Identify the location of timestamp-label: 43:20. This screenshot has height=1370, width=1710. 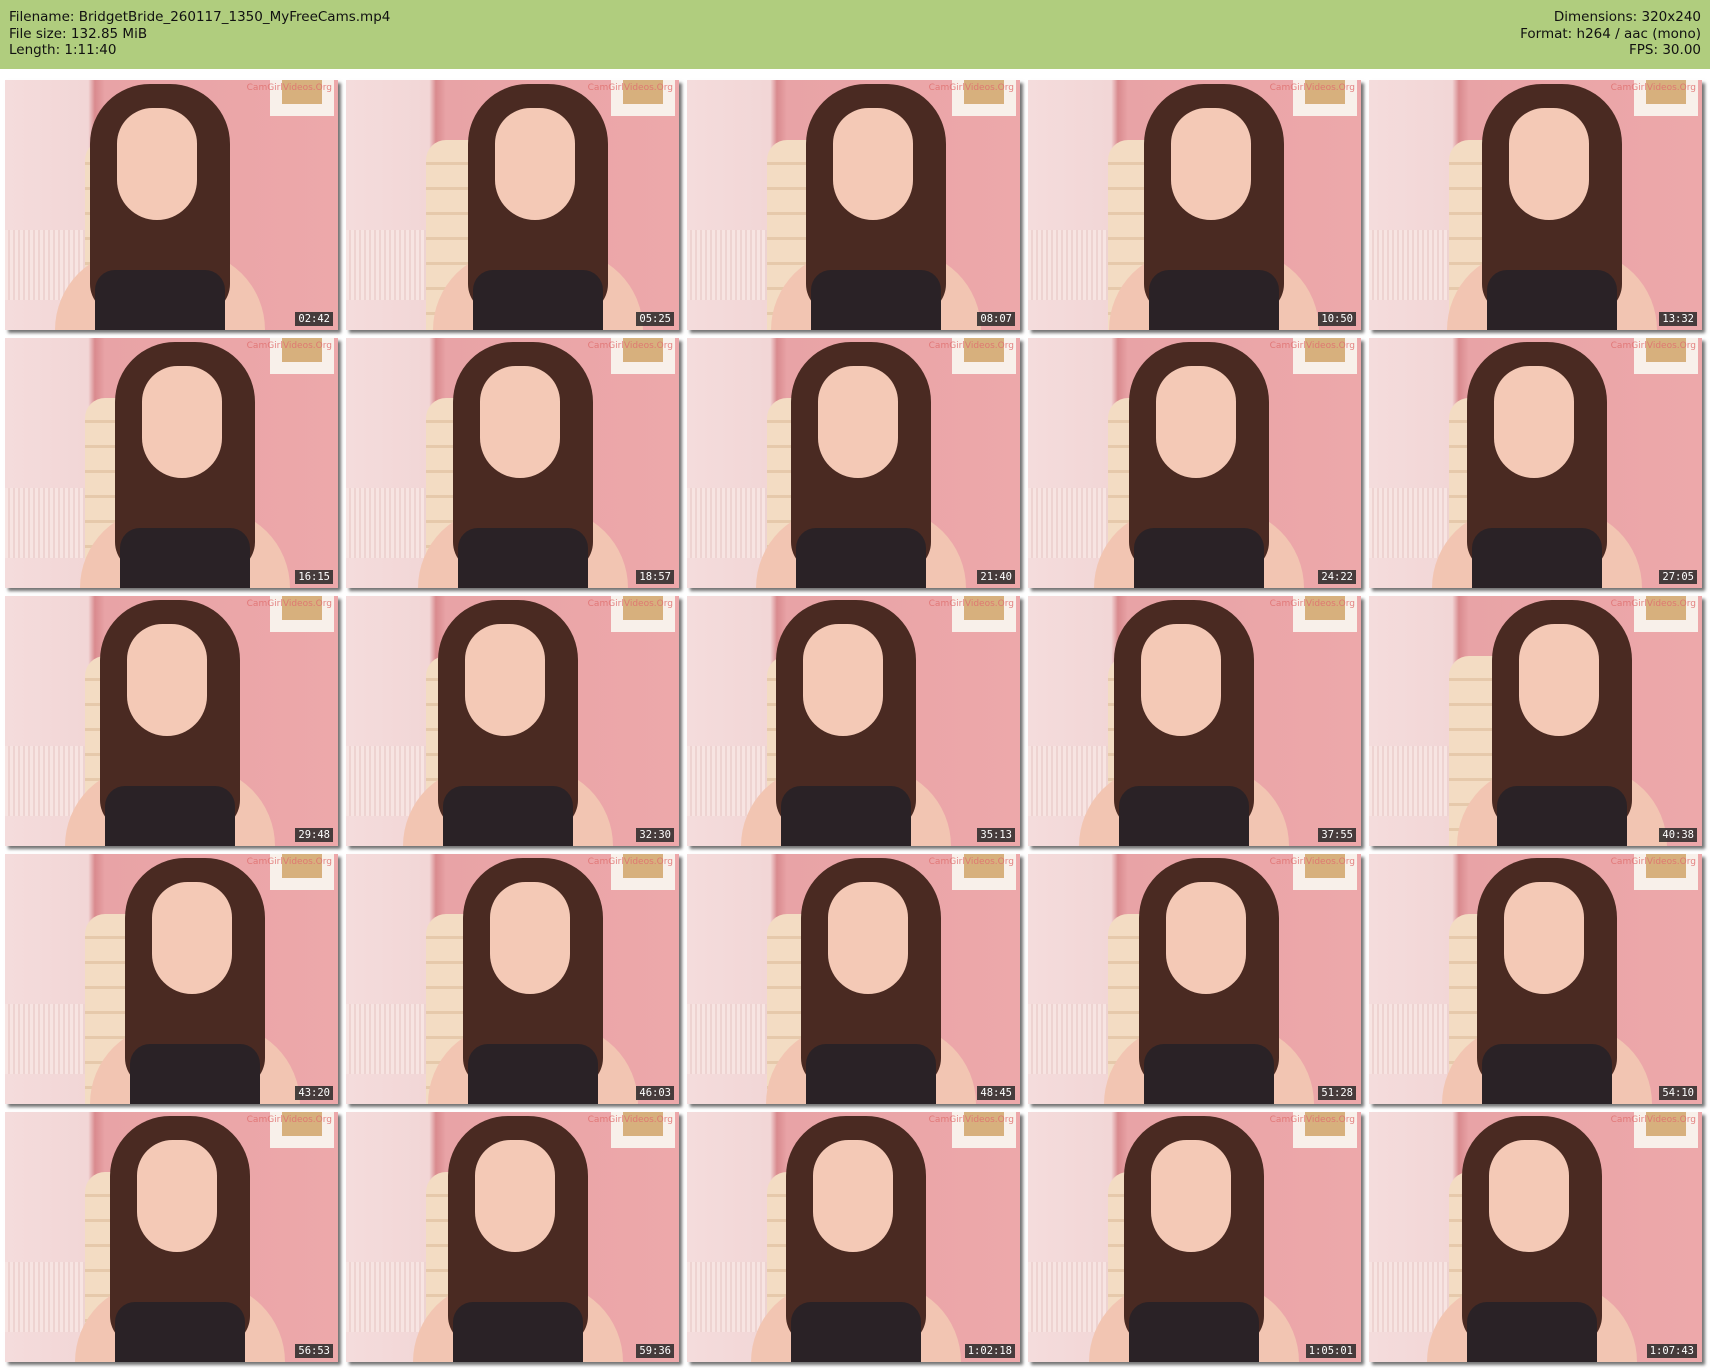
(314, 1093).